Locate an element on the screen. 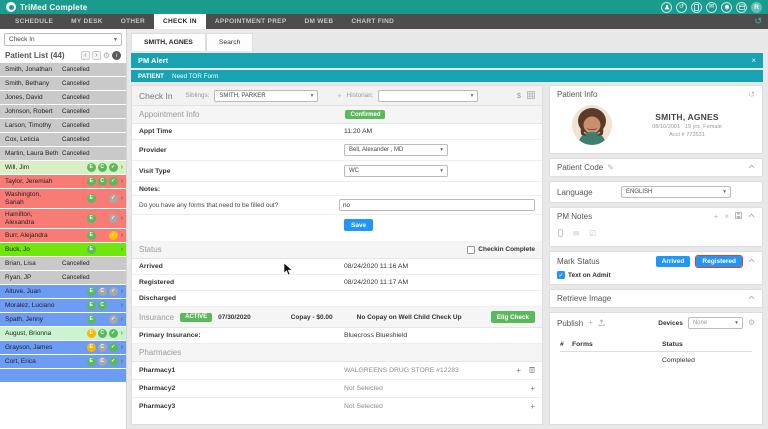 The height and width of the screenshot is (429, 768). refresh-icon: ↺ is located at coordinates (751, 94).